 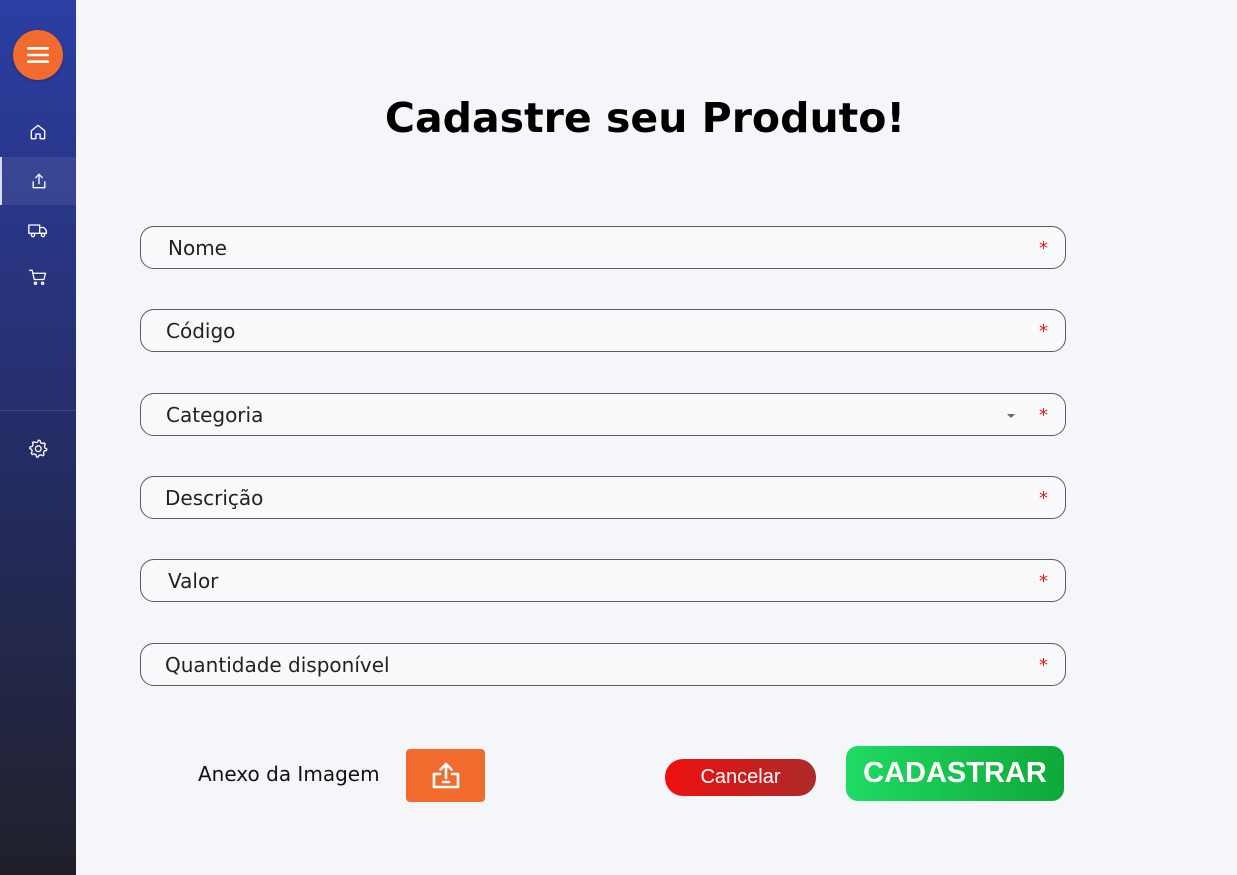 I want to click on truck-icon, so click(x=37, y=231).